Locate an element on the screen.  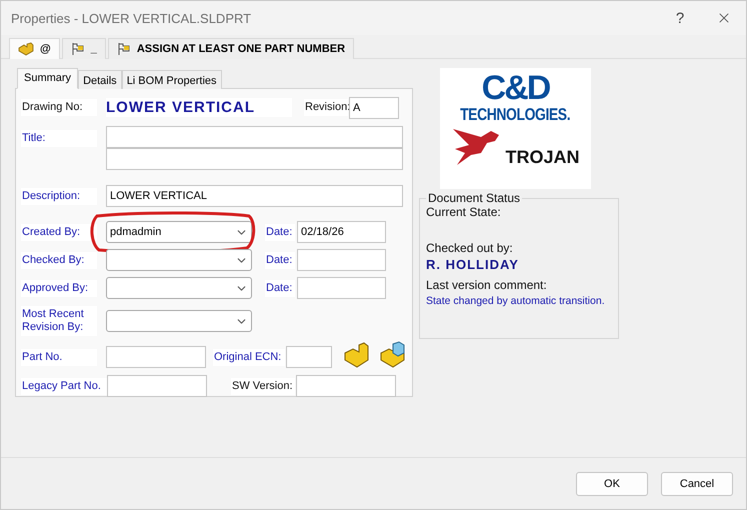
status-label: Checked out by: is located at coordinates (470, 248).